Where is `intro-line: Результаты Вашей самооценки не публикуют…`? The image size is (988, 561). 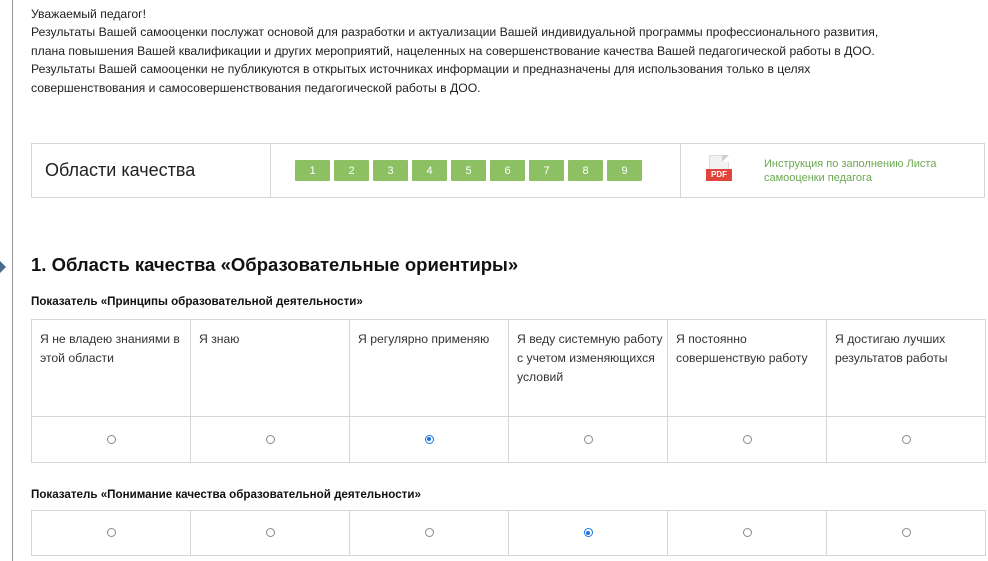
intro-line: Результаты Вашей самооценки не публикуют… is located at coordinates (421, 69).